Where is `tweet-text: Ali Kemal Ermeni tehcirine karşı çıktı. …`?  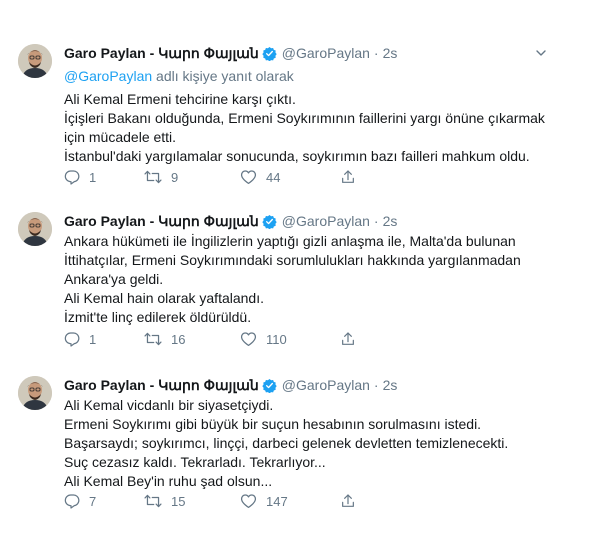 tweet-text: Ali Kemal Ermeni tehcirine karşı çıktı. … is located at coordinates (304, 128).